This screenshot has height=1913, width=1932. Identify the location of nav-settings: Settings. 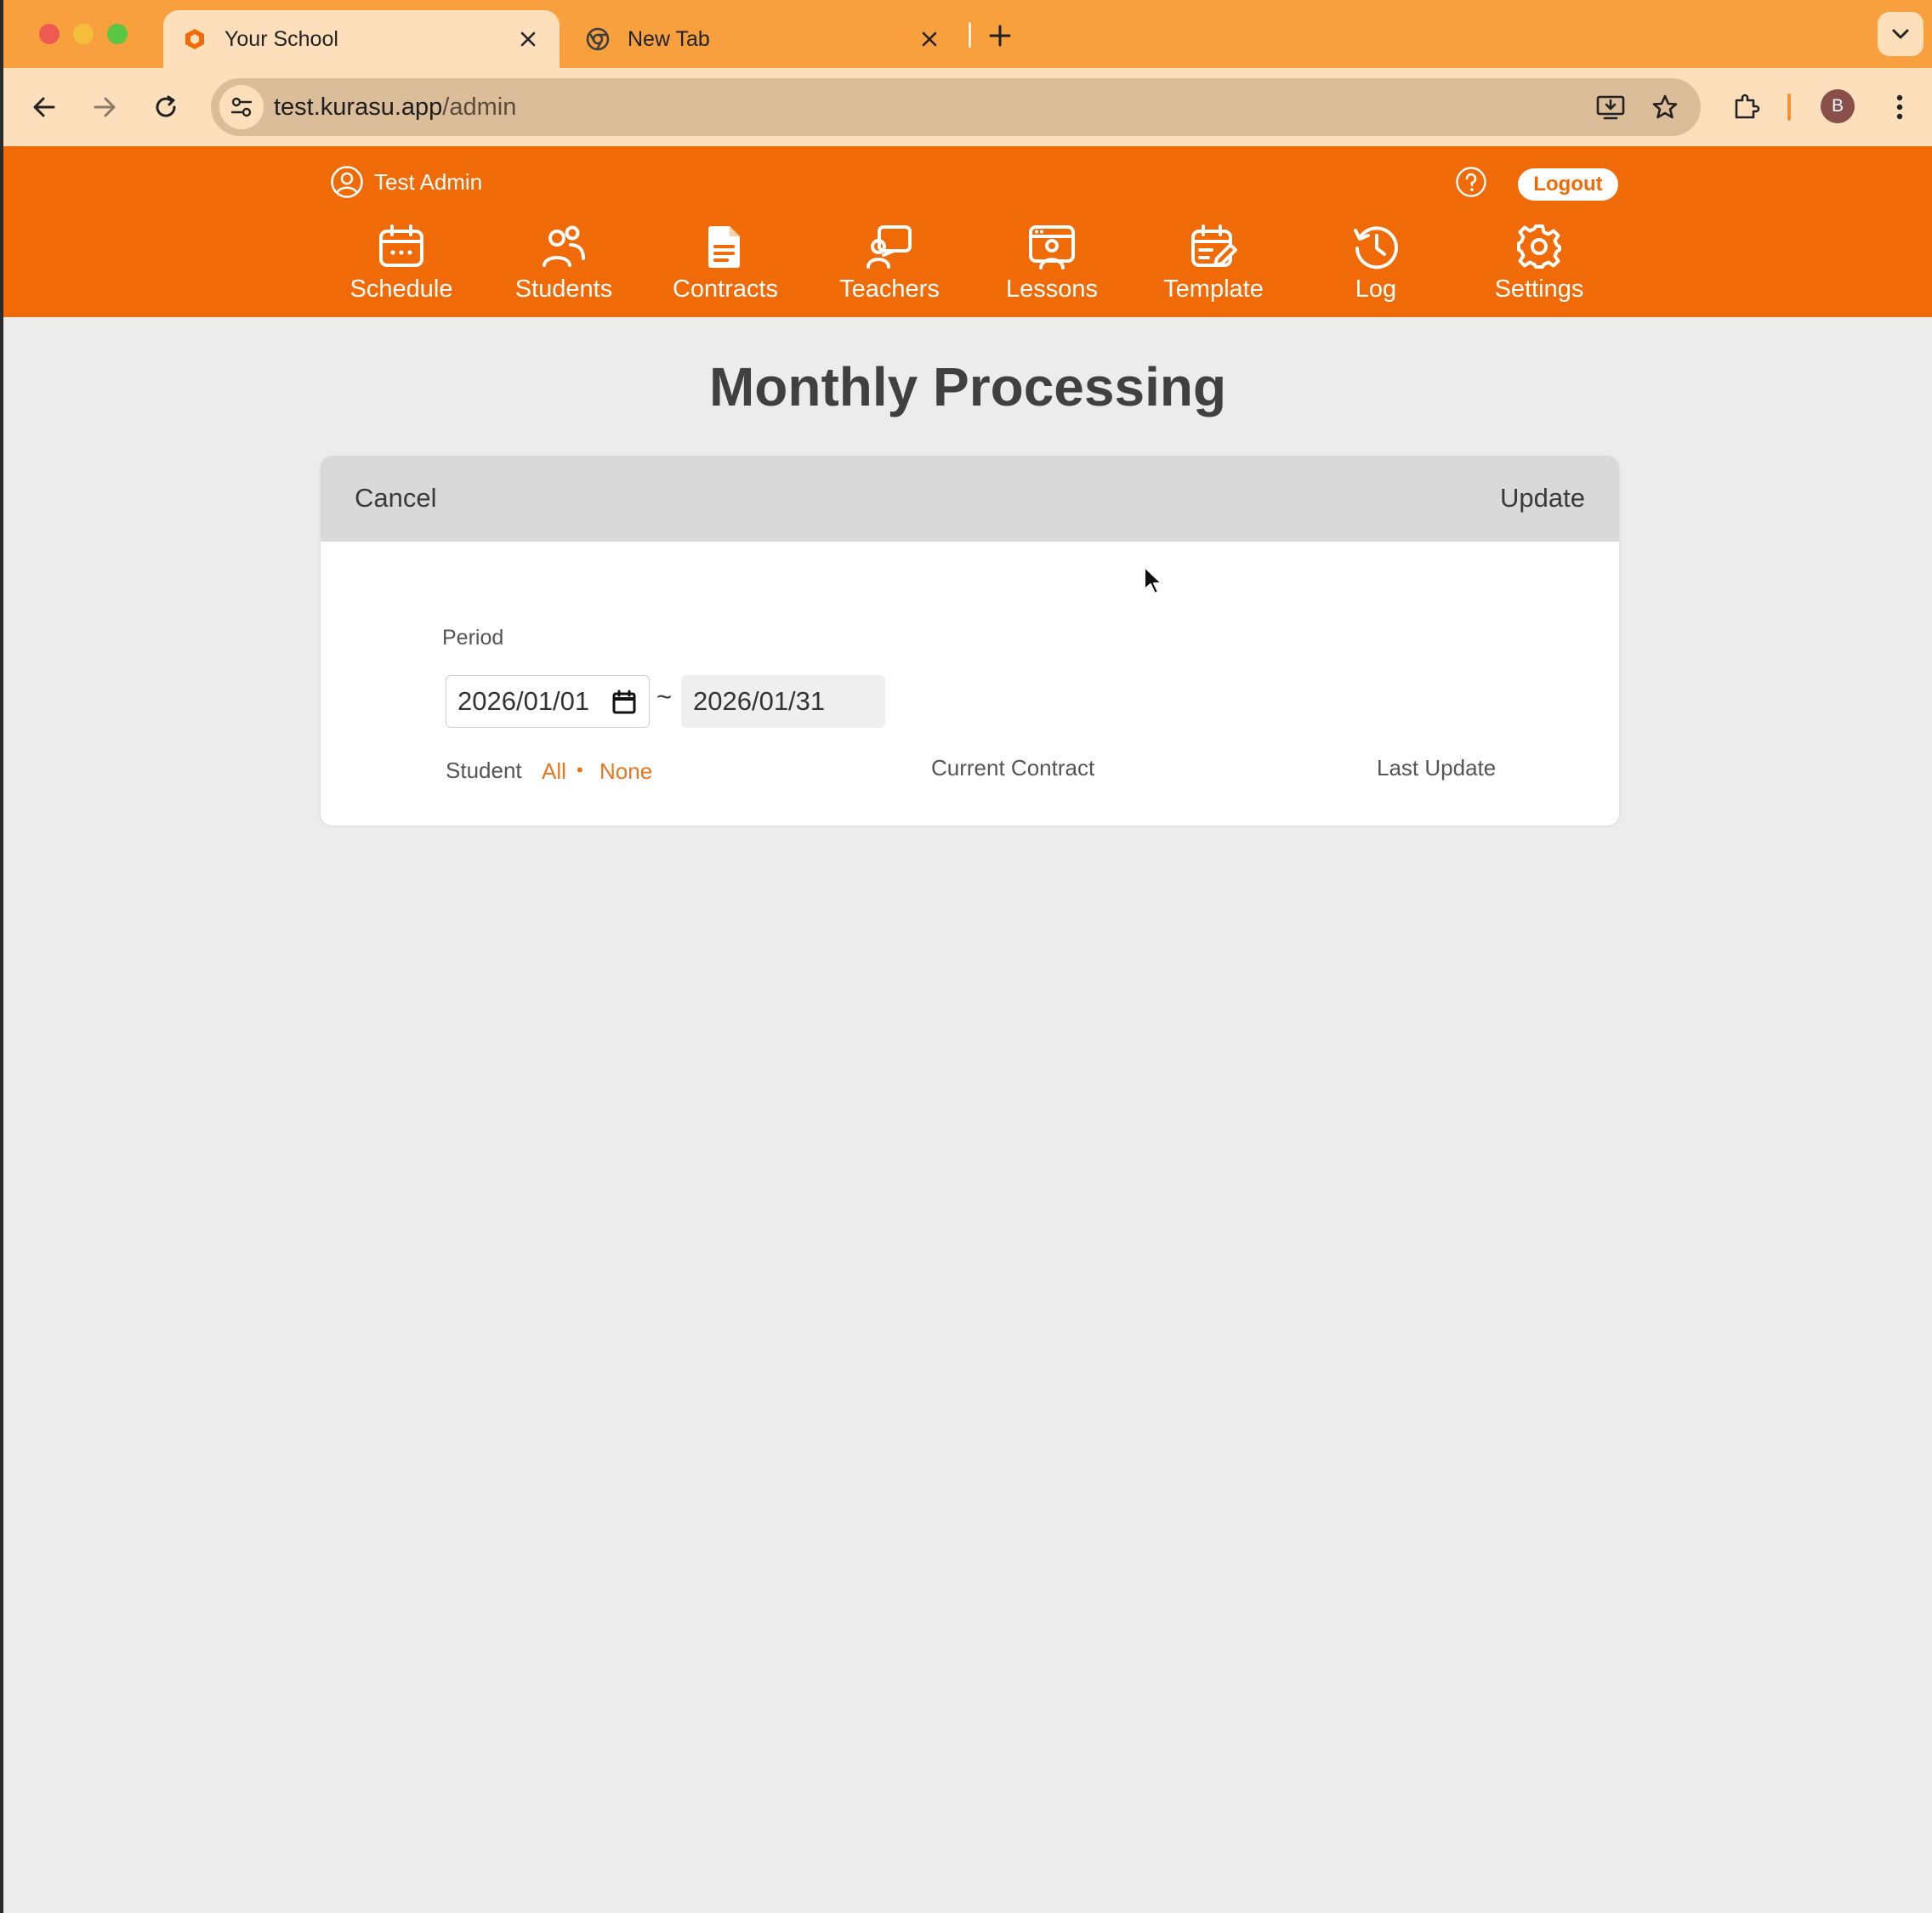
(1539, 262).